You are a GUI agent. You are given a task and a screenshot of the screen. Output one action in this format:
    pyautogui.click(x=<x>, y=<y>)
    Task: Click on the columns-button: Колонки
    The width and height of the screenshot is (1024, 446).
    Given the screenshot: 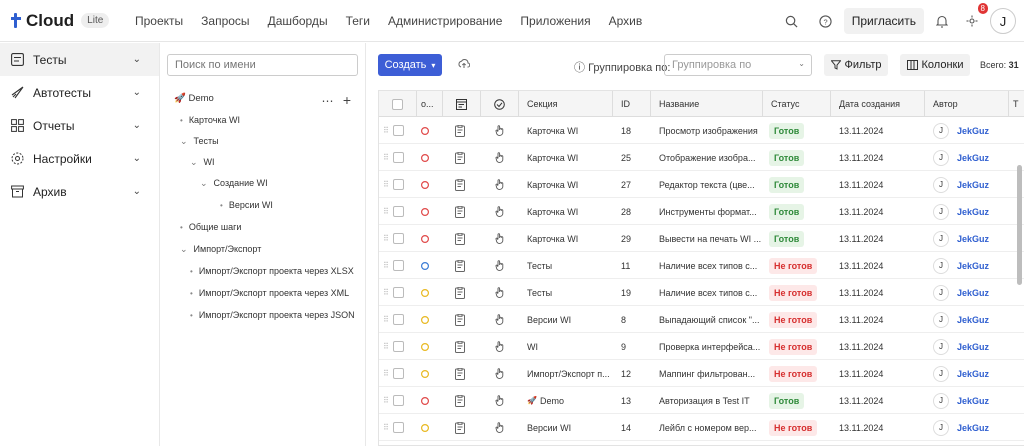 What is the action you would take?
    pyautogui.click(x=935, y=65)
    